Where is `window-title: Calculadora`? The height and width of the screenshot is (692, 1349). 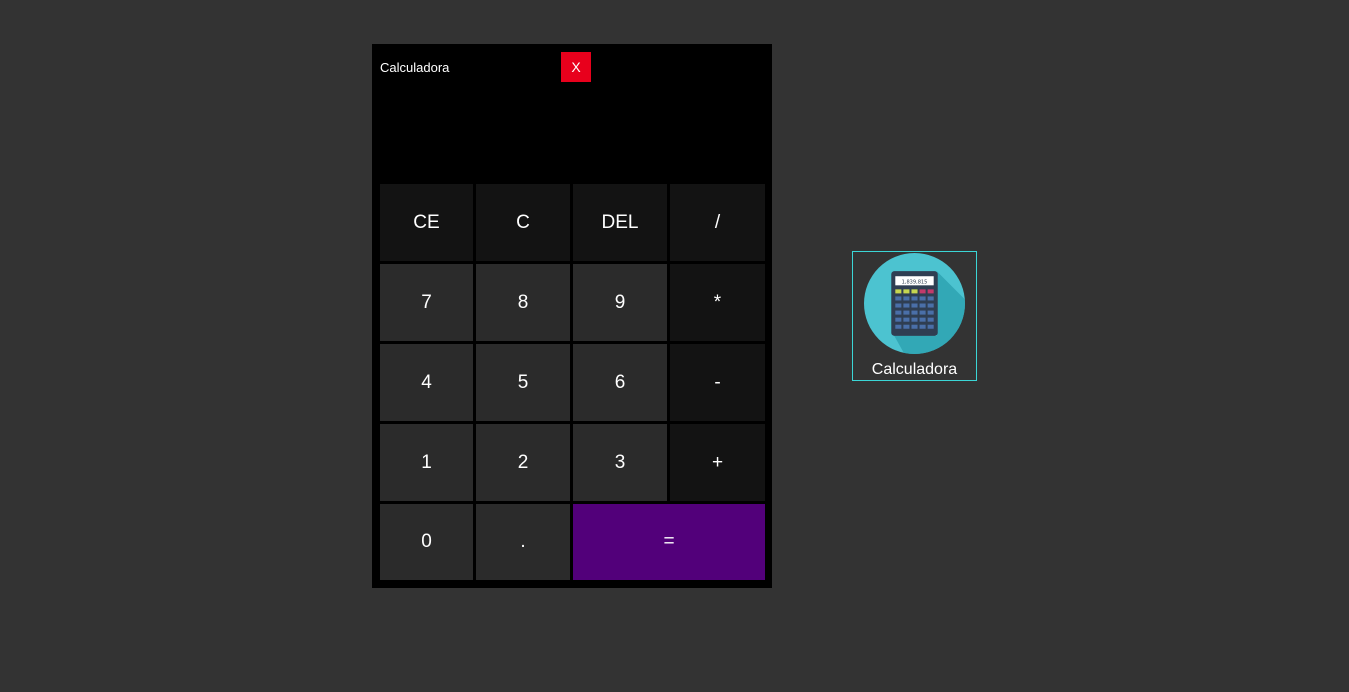 window-title: Calculadora is located at coordinates (415, 67).